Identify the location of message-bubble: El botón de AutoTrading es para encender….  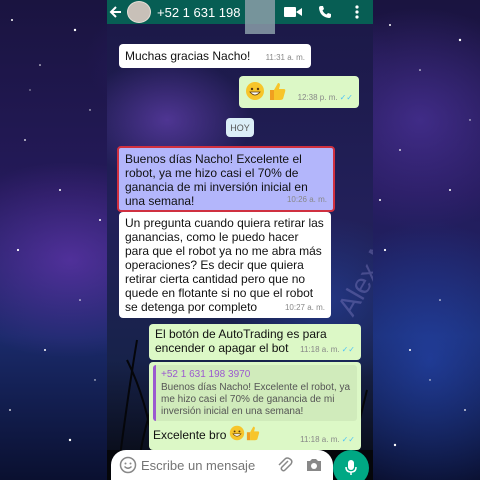
(255, 342).